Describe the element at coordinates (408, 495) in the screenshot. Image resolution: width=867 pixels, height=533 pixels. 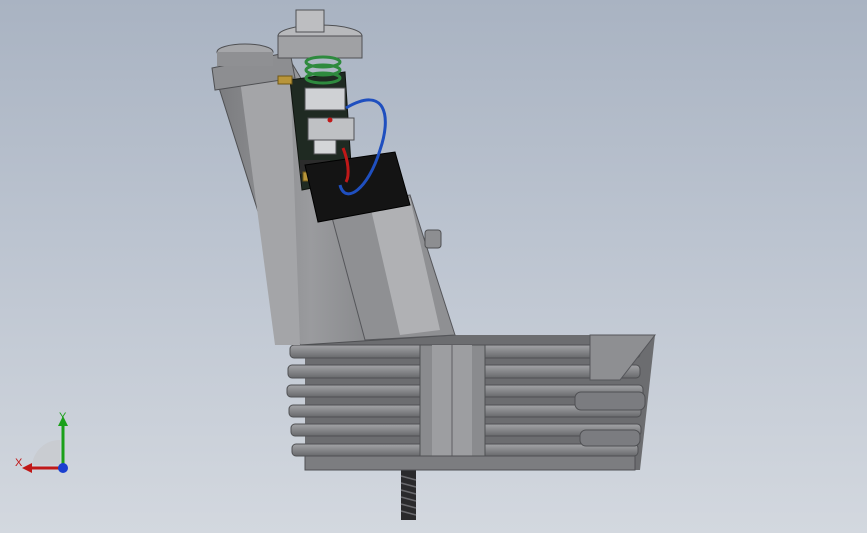
I see `bottom-screw` at that location.